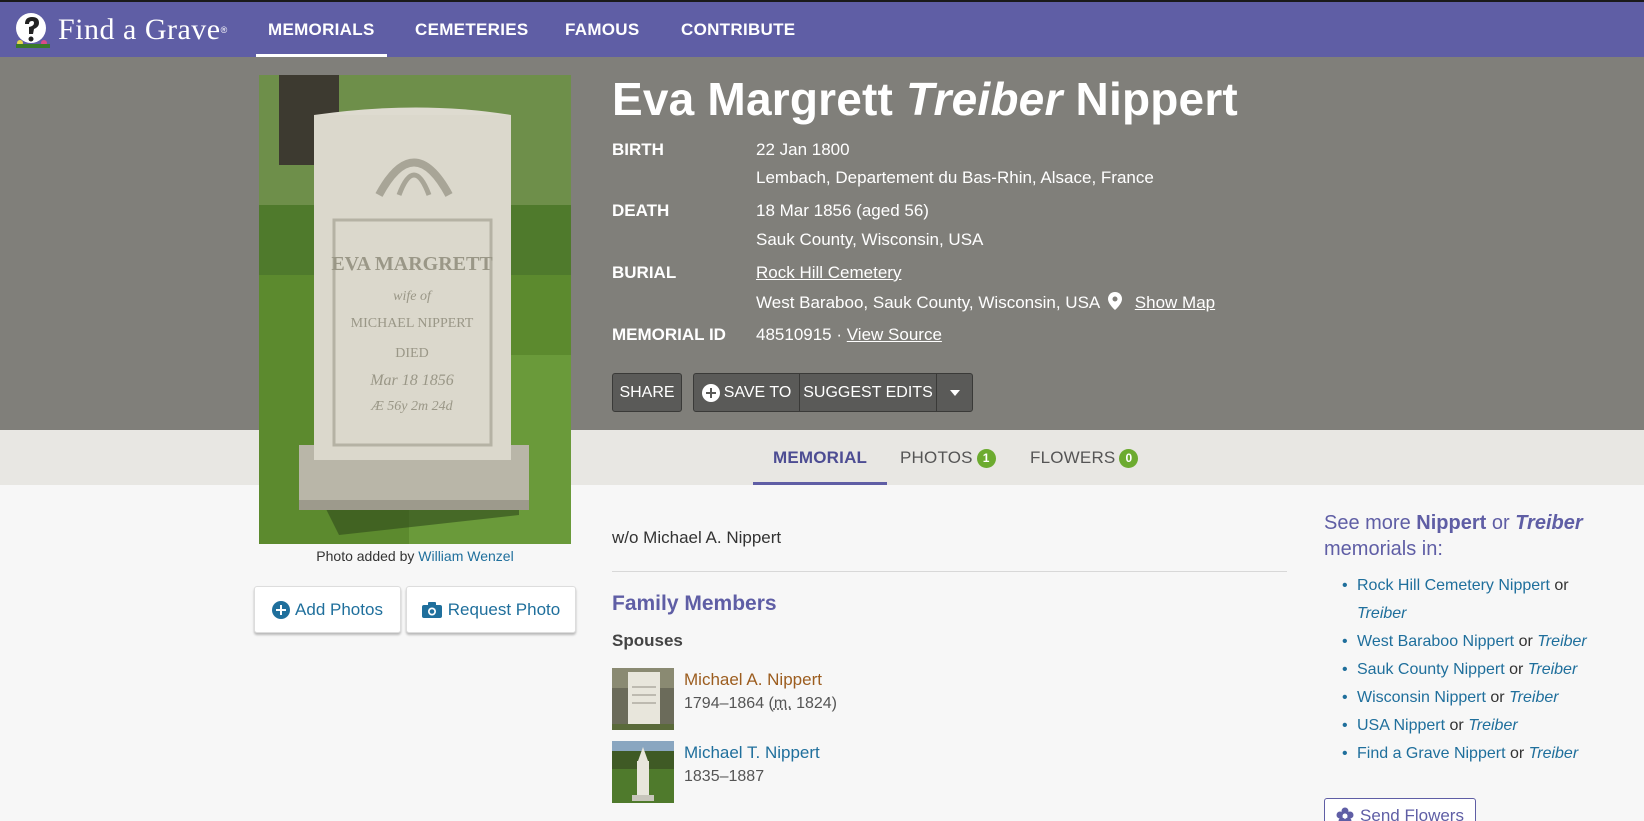 This screenshot has height=821, width=1644. I want to click on tab-flowers-label: FLOWERS, so click(1073, 457).